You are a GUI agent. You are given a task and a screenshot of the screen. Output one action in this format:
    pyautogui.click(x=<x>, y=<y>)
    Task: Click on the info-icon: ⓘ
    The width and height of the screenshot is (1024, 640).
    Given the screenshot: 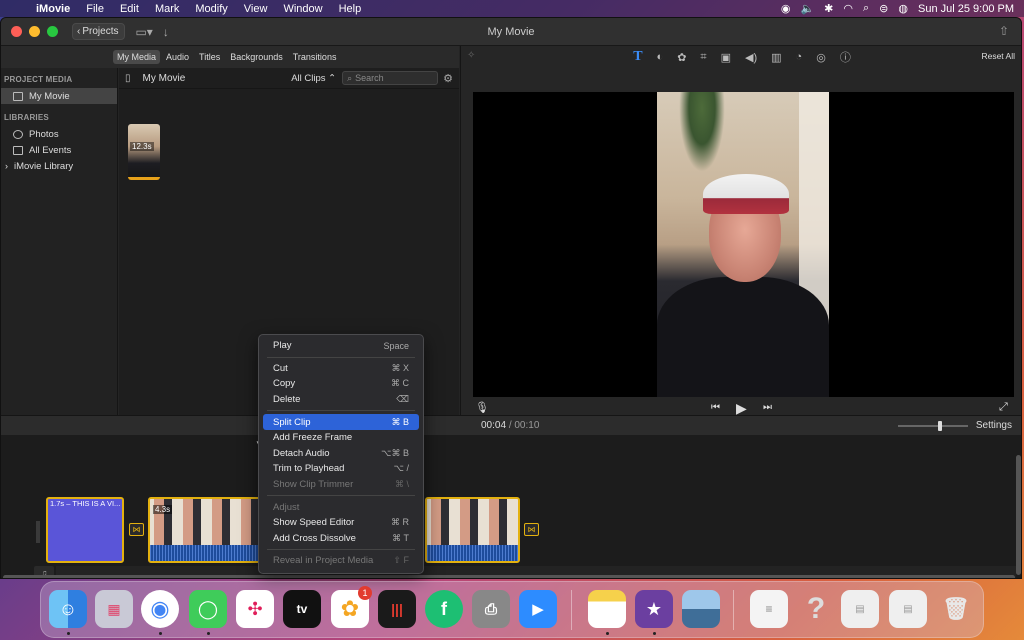 What is the action you would take?
    pyautogui.click(x=845, y=57)
    